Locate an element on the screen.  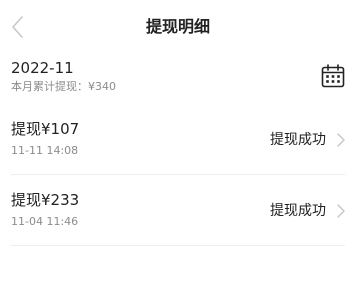
month-total: 本月累计提现：¥340 is located at coordinates (63, 87).